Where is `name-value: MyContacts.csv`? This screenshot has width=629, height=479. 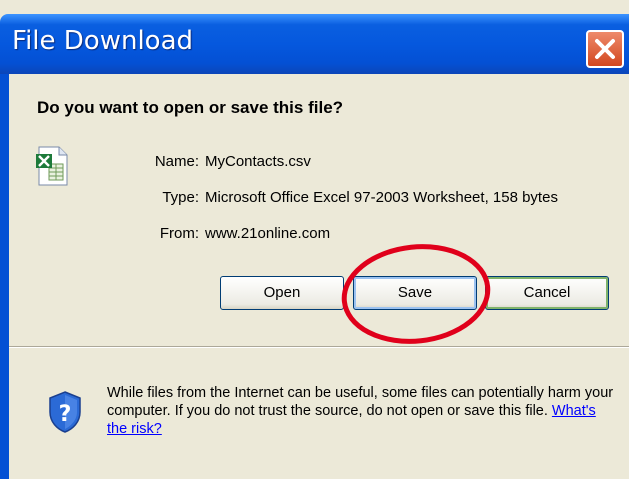 name-value: MyContacts.csv is located at coordinates (258, 161).